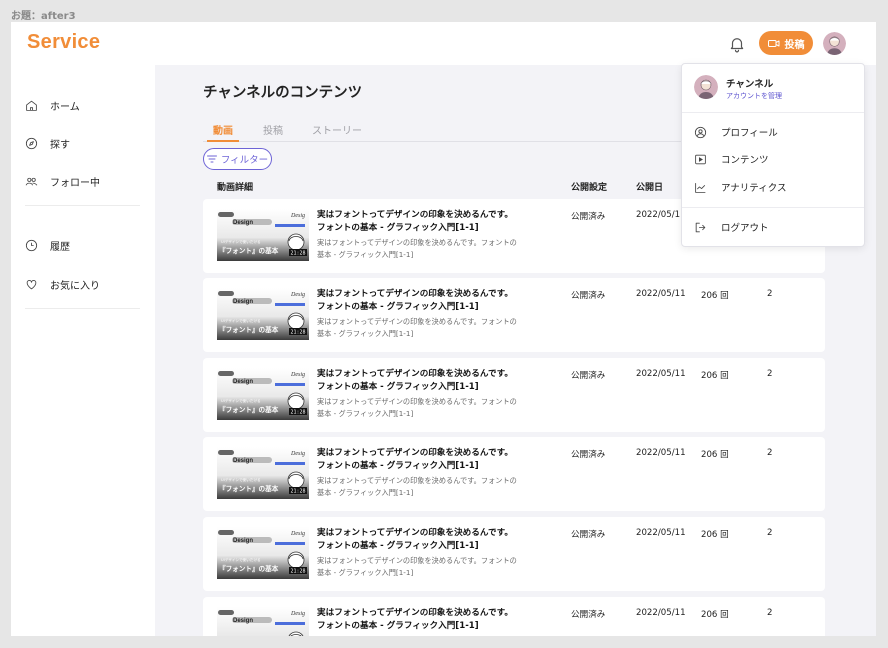 The width and height of the screenshot is (888, 648). What do you see at coordinates (745, 160) in the screenshot?
I see `menu-item-label: コンテンツ` at bounding box center [745, 160].